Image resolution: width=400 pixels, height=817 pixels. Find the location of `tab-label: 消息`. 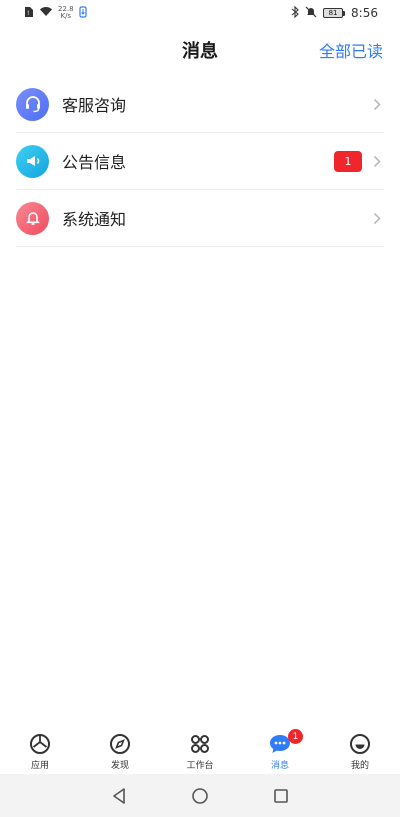

tab-label: 消息 is located at coordinates (279, 766).